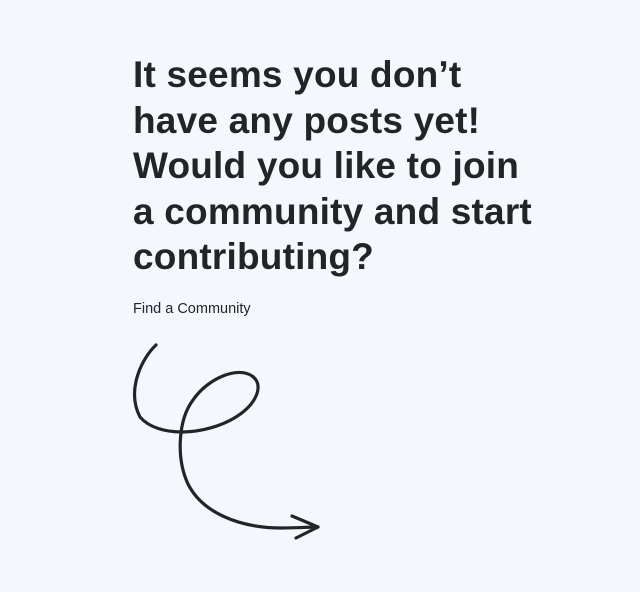 This screenshot has height=592, width=640. What do you see at coordinates (332, 211) in the screenshot?
I see `headline-line: a community and start` at bounding box center [332, 211].